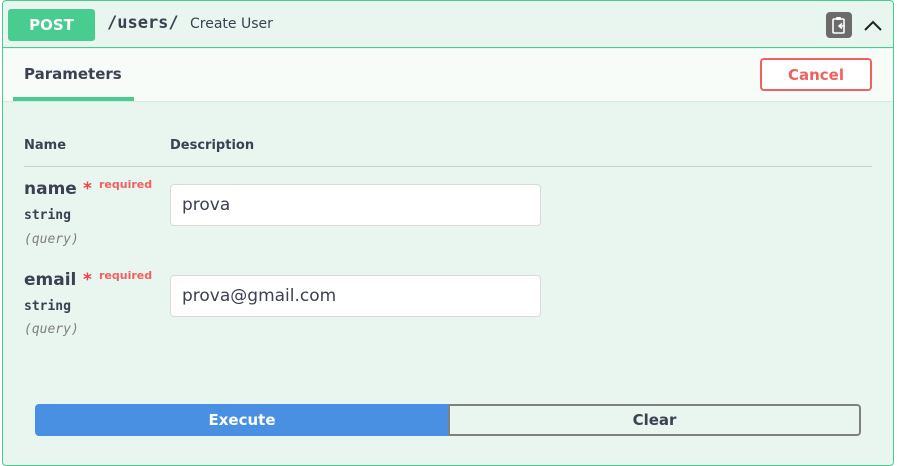  Describe the element at coordinates (50, 280) in the screenshot. I see `parameter-name: email` at that location.